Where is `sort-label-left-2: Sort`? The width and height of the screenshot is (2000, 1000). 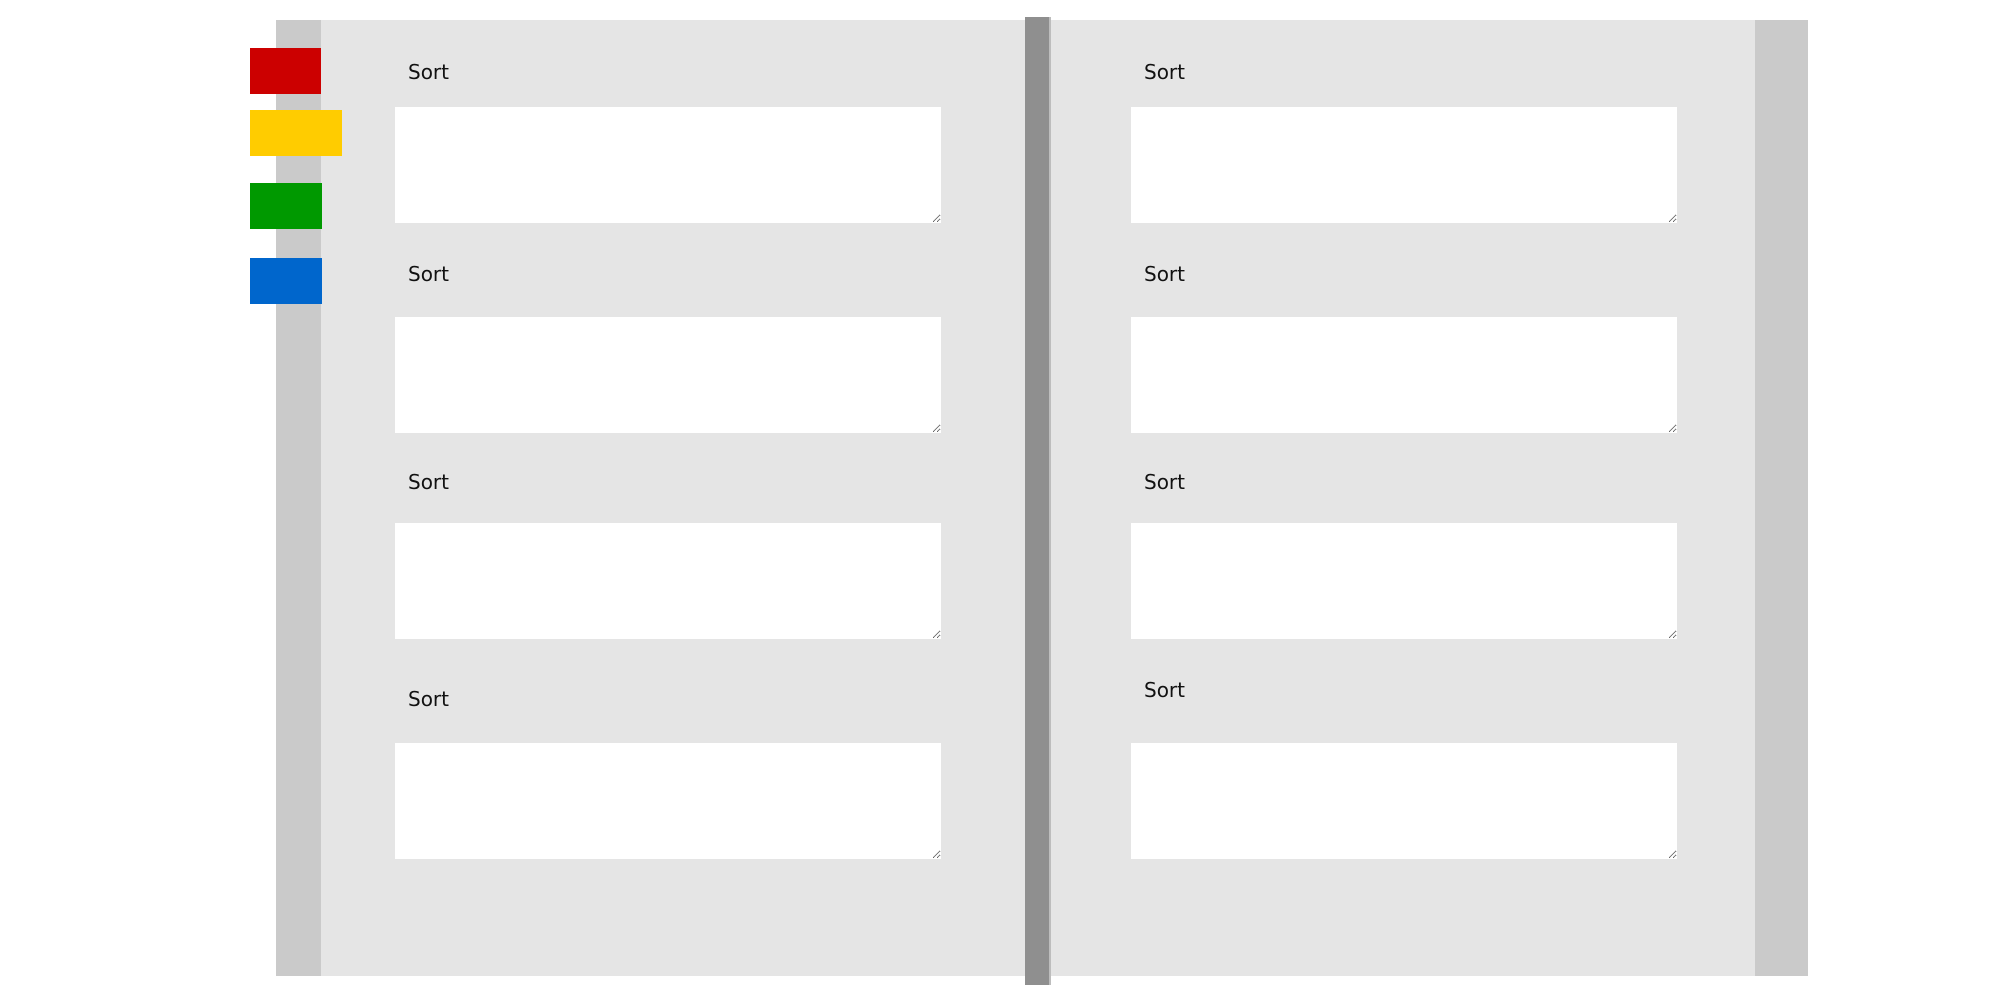
sort-label-left-2: Sort is located at coordinates (428, 274).